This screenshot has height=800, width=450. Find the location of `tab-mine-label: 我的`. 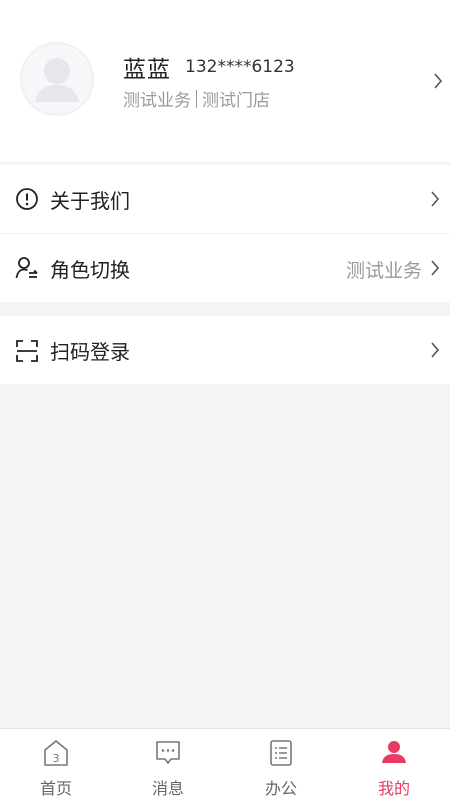

tab-mine-label: 我的 is located at coordinates (393, 788).